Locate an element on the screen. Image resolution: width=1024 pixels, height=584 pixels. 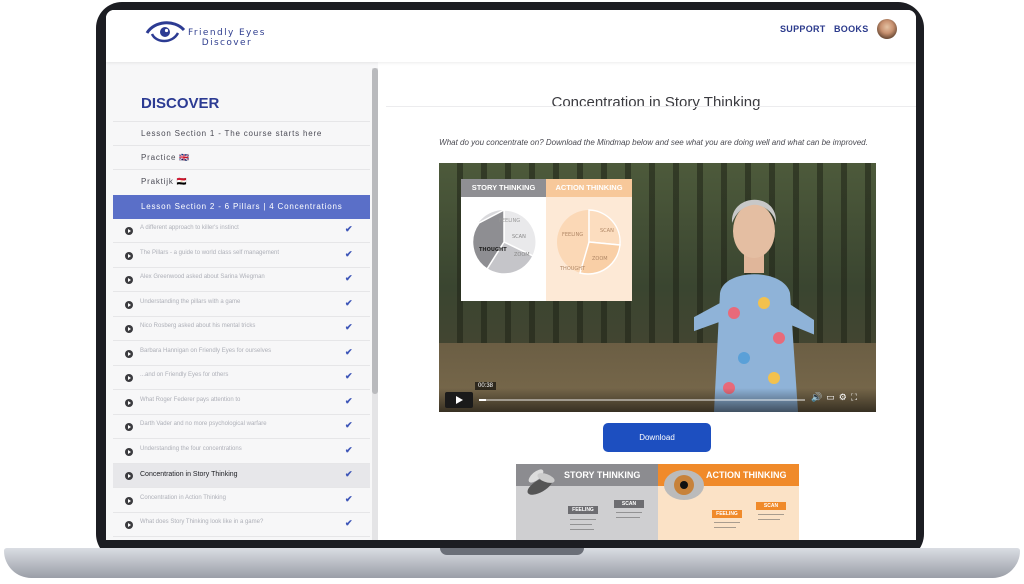
page-title: Concentration in Story Thinking is located at coordinates (656, 102).